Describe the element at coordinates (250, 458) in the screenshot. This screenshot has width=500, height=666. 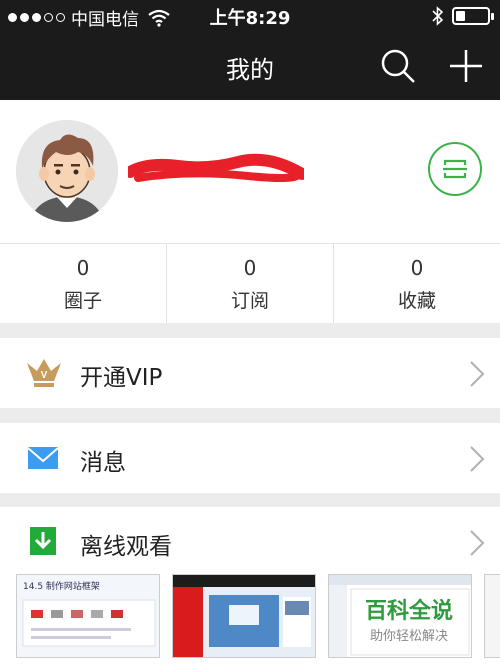
I see `menu-item-messages: 消息` at that location.